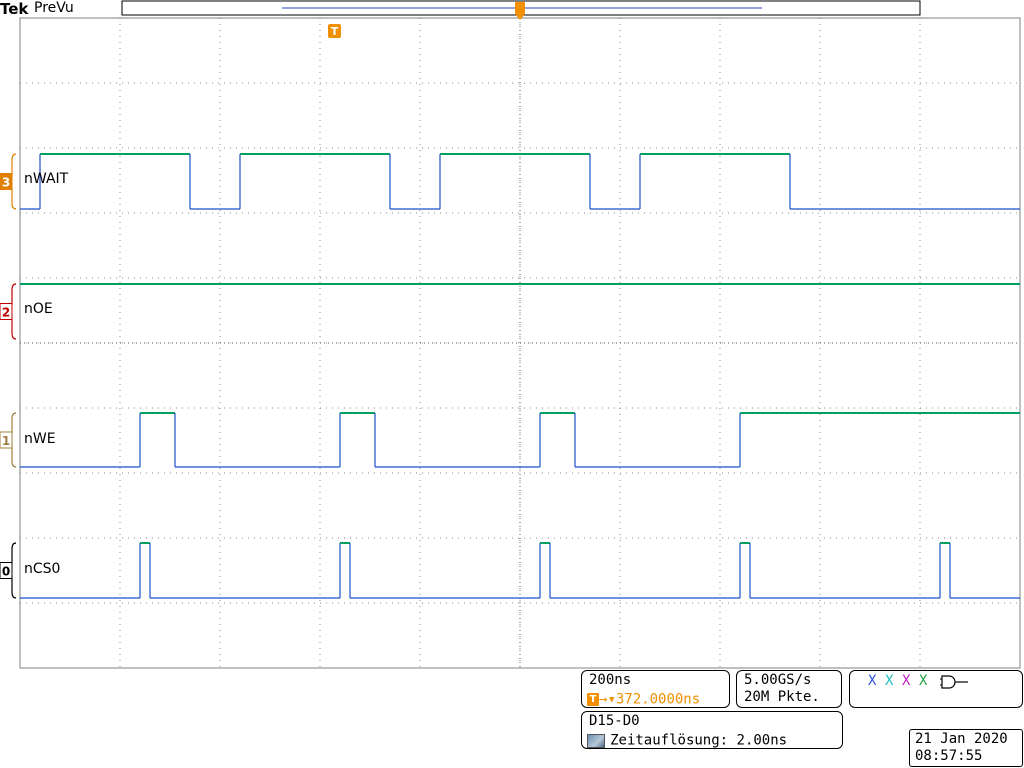 Image resolution: width=1024 pixels, height=768 pixels. What do you see at coordinates (46, 179) in the screenshot?
I see `channel-label-nwait: nWAIT` at bounding box center [46, 179].